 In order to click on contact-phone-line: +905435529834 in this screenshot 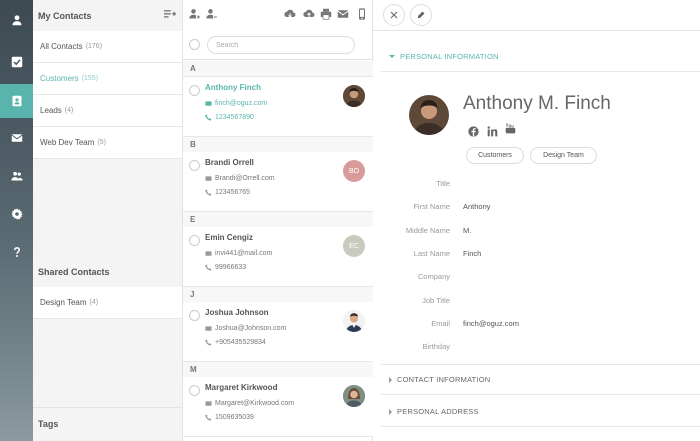, I will do `click(235, 342)`.